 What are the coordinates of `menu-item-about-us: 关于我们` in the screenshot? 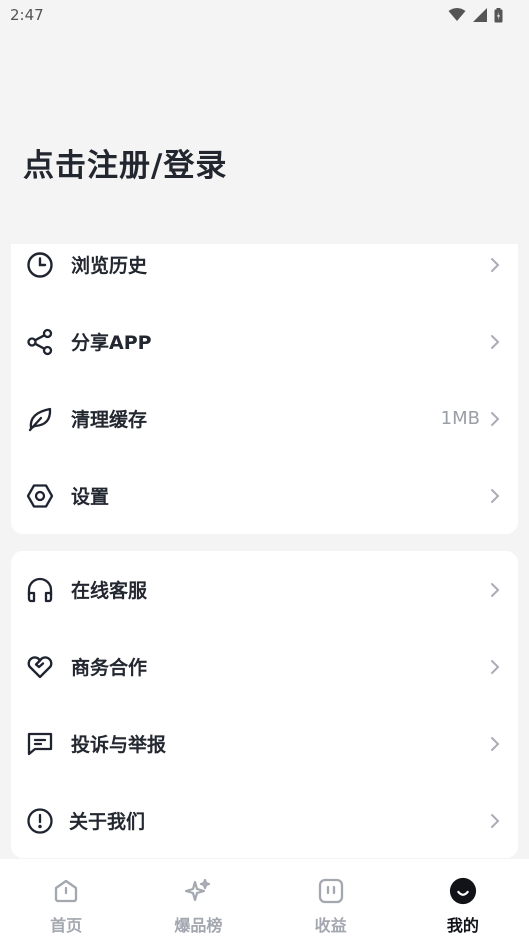 It's located at (264, 820).